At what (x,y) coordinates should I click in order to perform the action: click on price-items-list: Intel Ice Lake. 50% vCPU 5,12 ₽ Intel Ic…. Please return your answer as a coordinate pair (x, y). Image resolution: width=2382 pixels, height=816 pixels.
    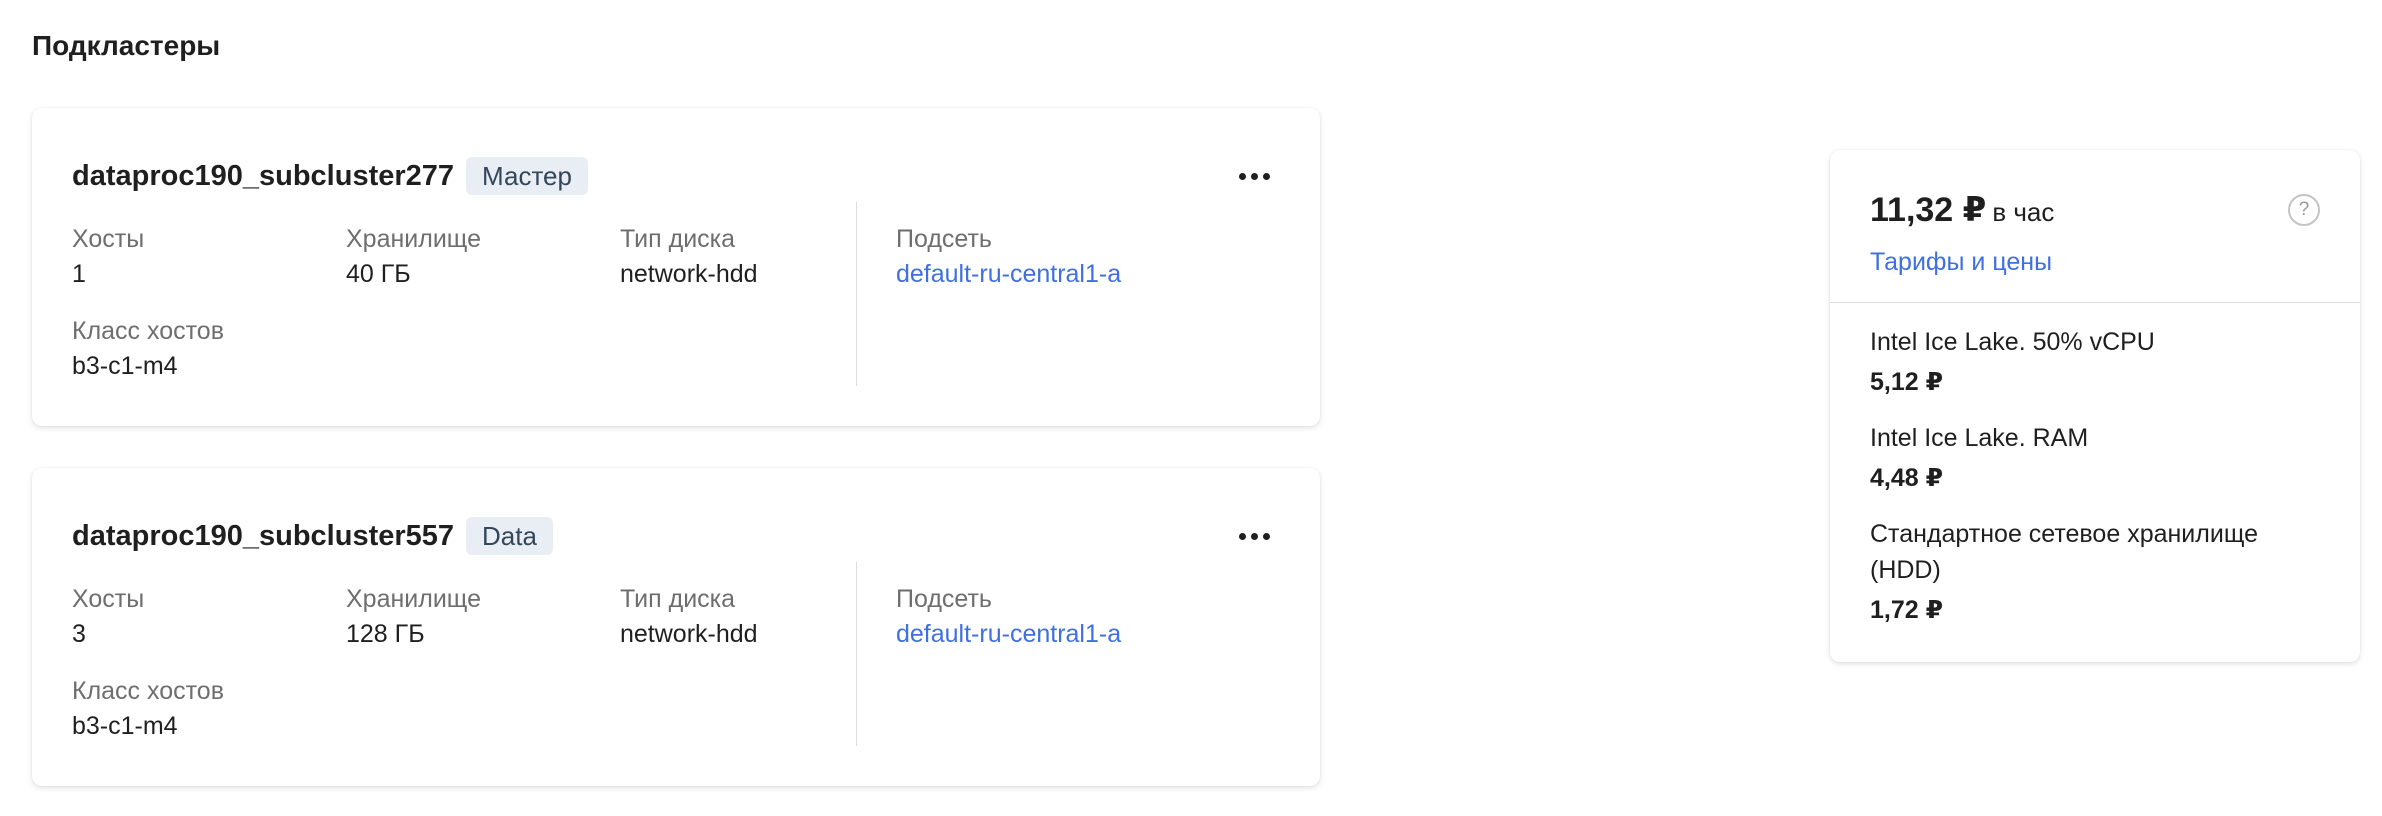
    Looking at the image, I should click on (2100, 486).